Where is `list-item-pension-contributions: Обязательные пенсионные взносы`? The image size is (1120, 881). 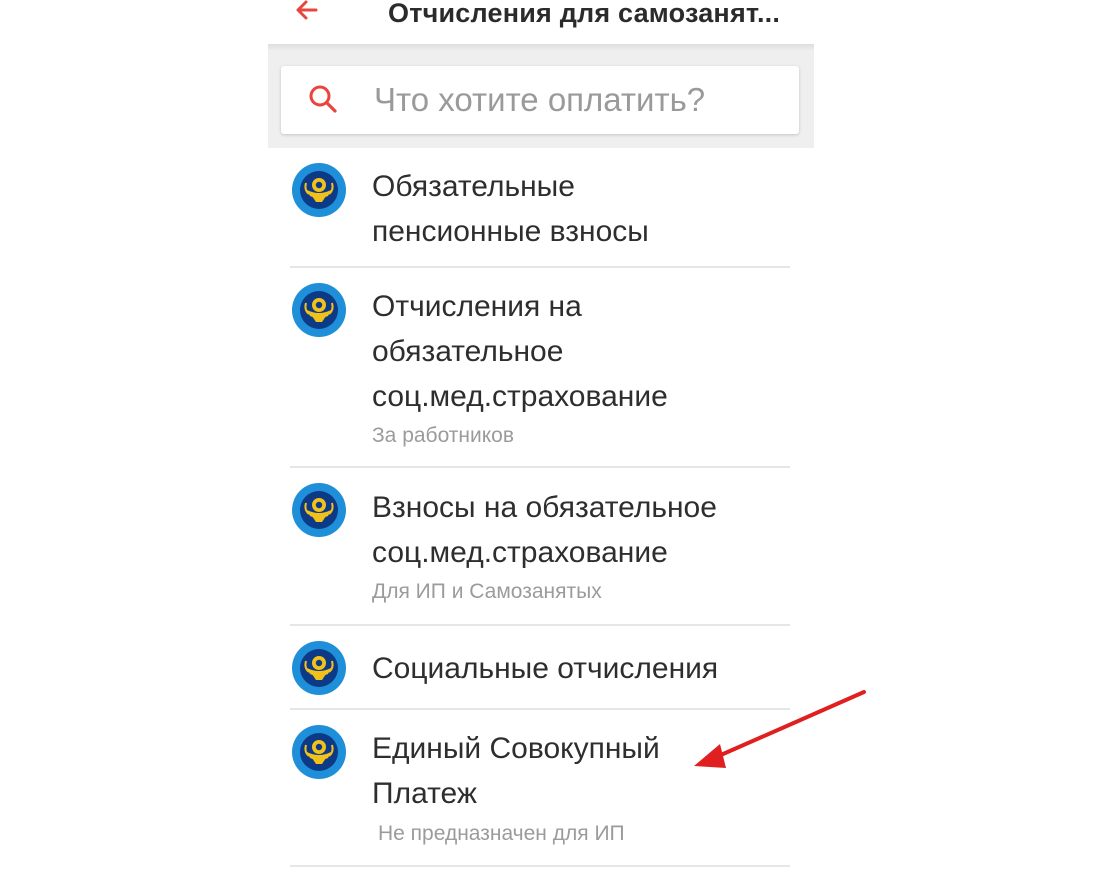 list-item-pension-contributions: Обязательные пенсионные взносы is located at coordinates (540, 212).